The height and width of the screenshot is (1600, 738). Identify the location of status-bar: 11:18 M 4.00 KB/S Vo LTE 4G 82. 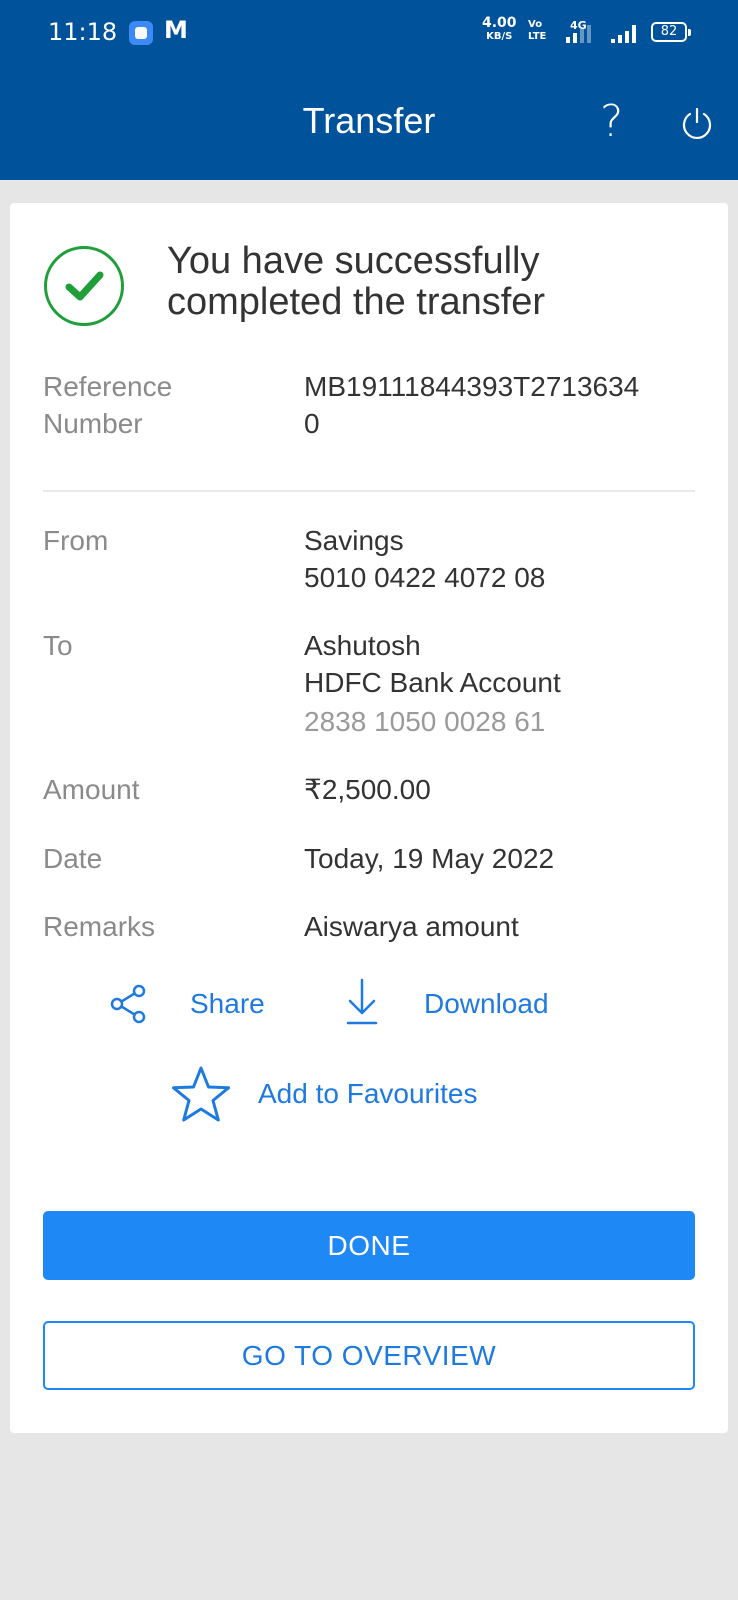
(369, 33).